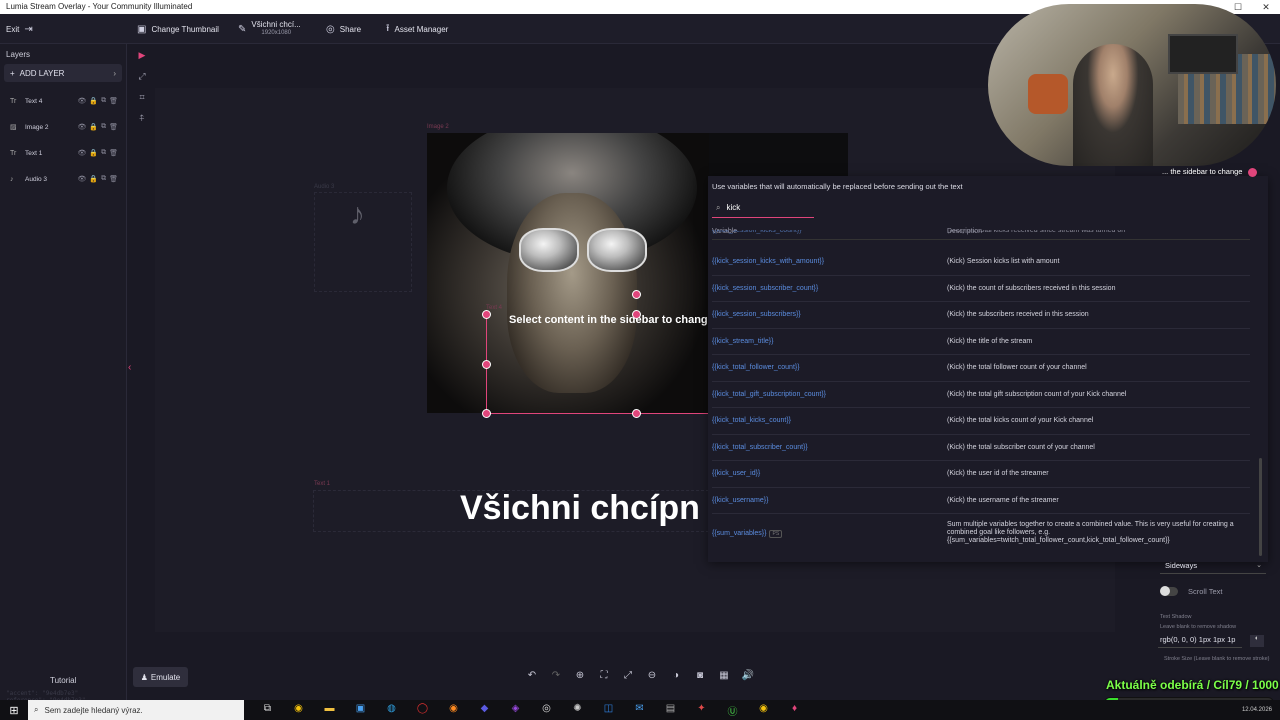  Describe the element at coordinates (136, 710) in the screenshot. I see `taskbar-search: ⌕ Sem zadejte hledaný výraz.` at that location.